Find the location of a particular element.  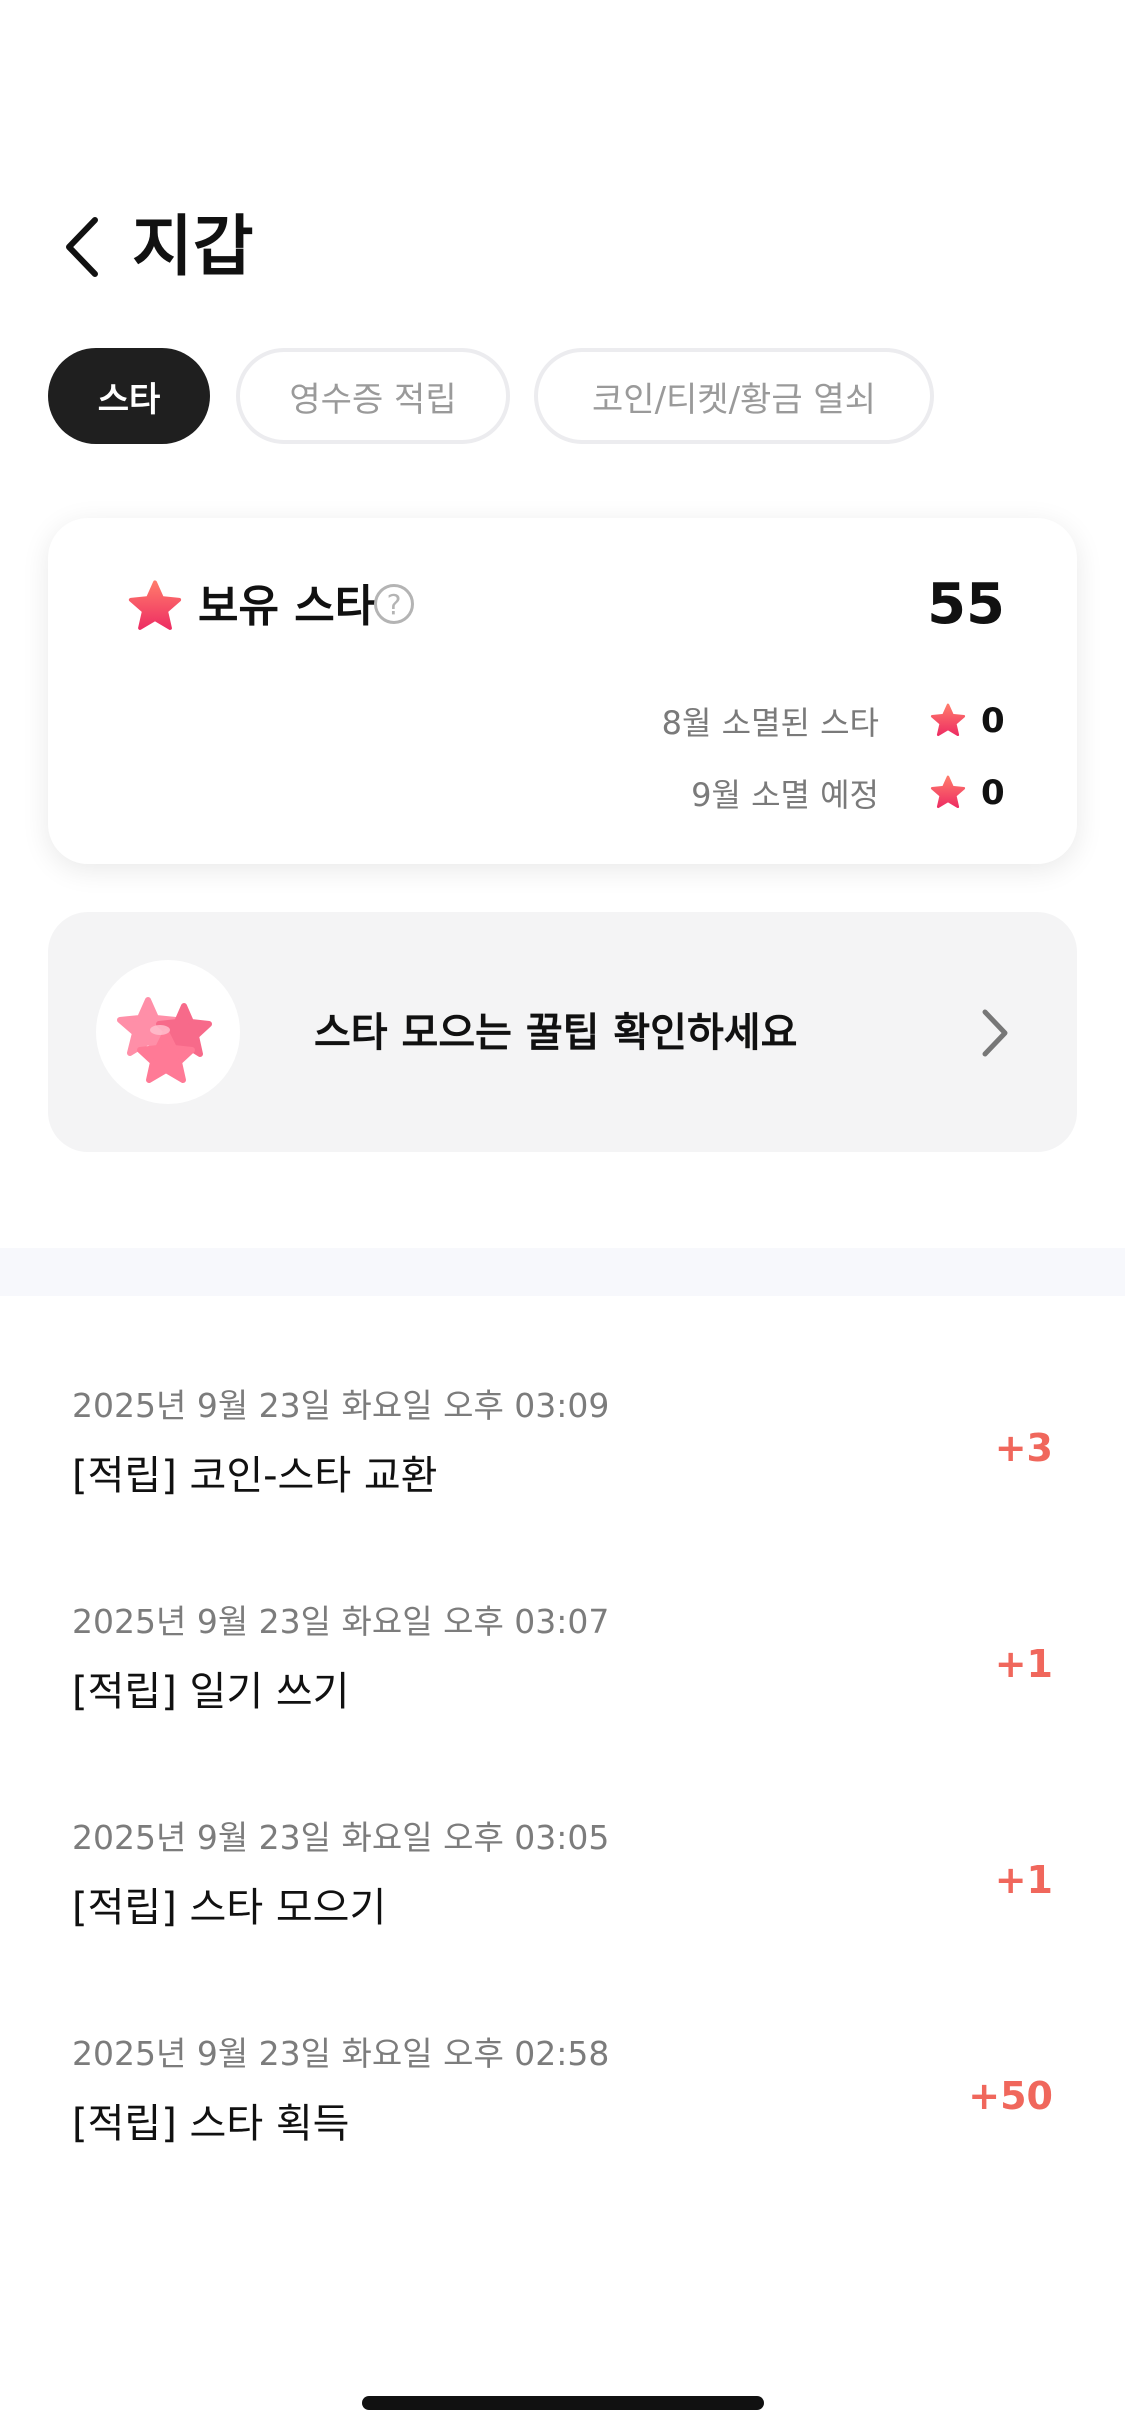

tab-receipt-earn: 영수증 적립 is located at coordinates (373, 396).